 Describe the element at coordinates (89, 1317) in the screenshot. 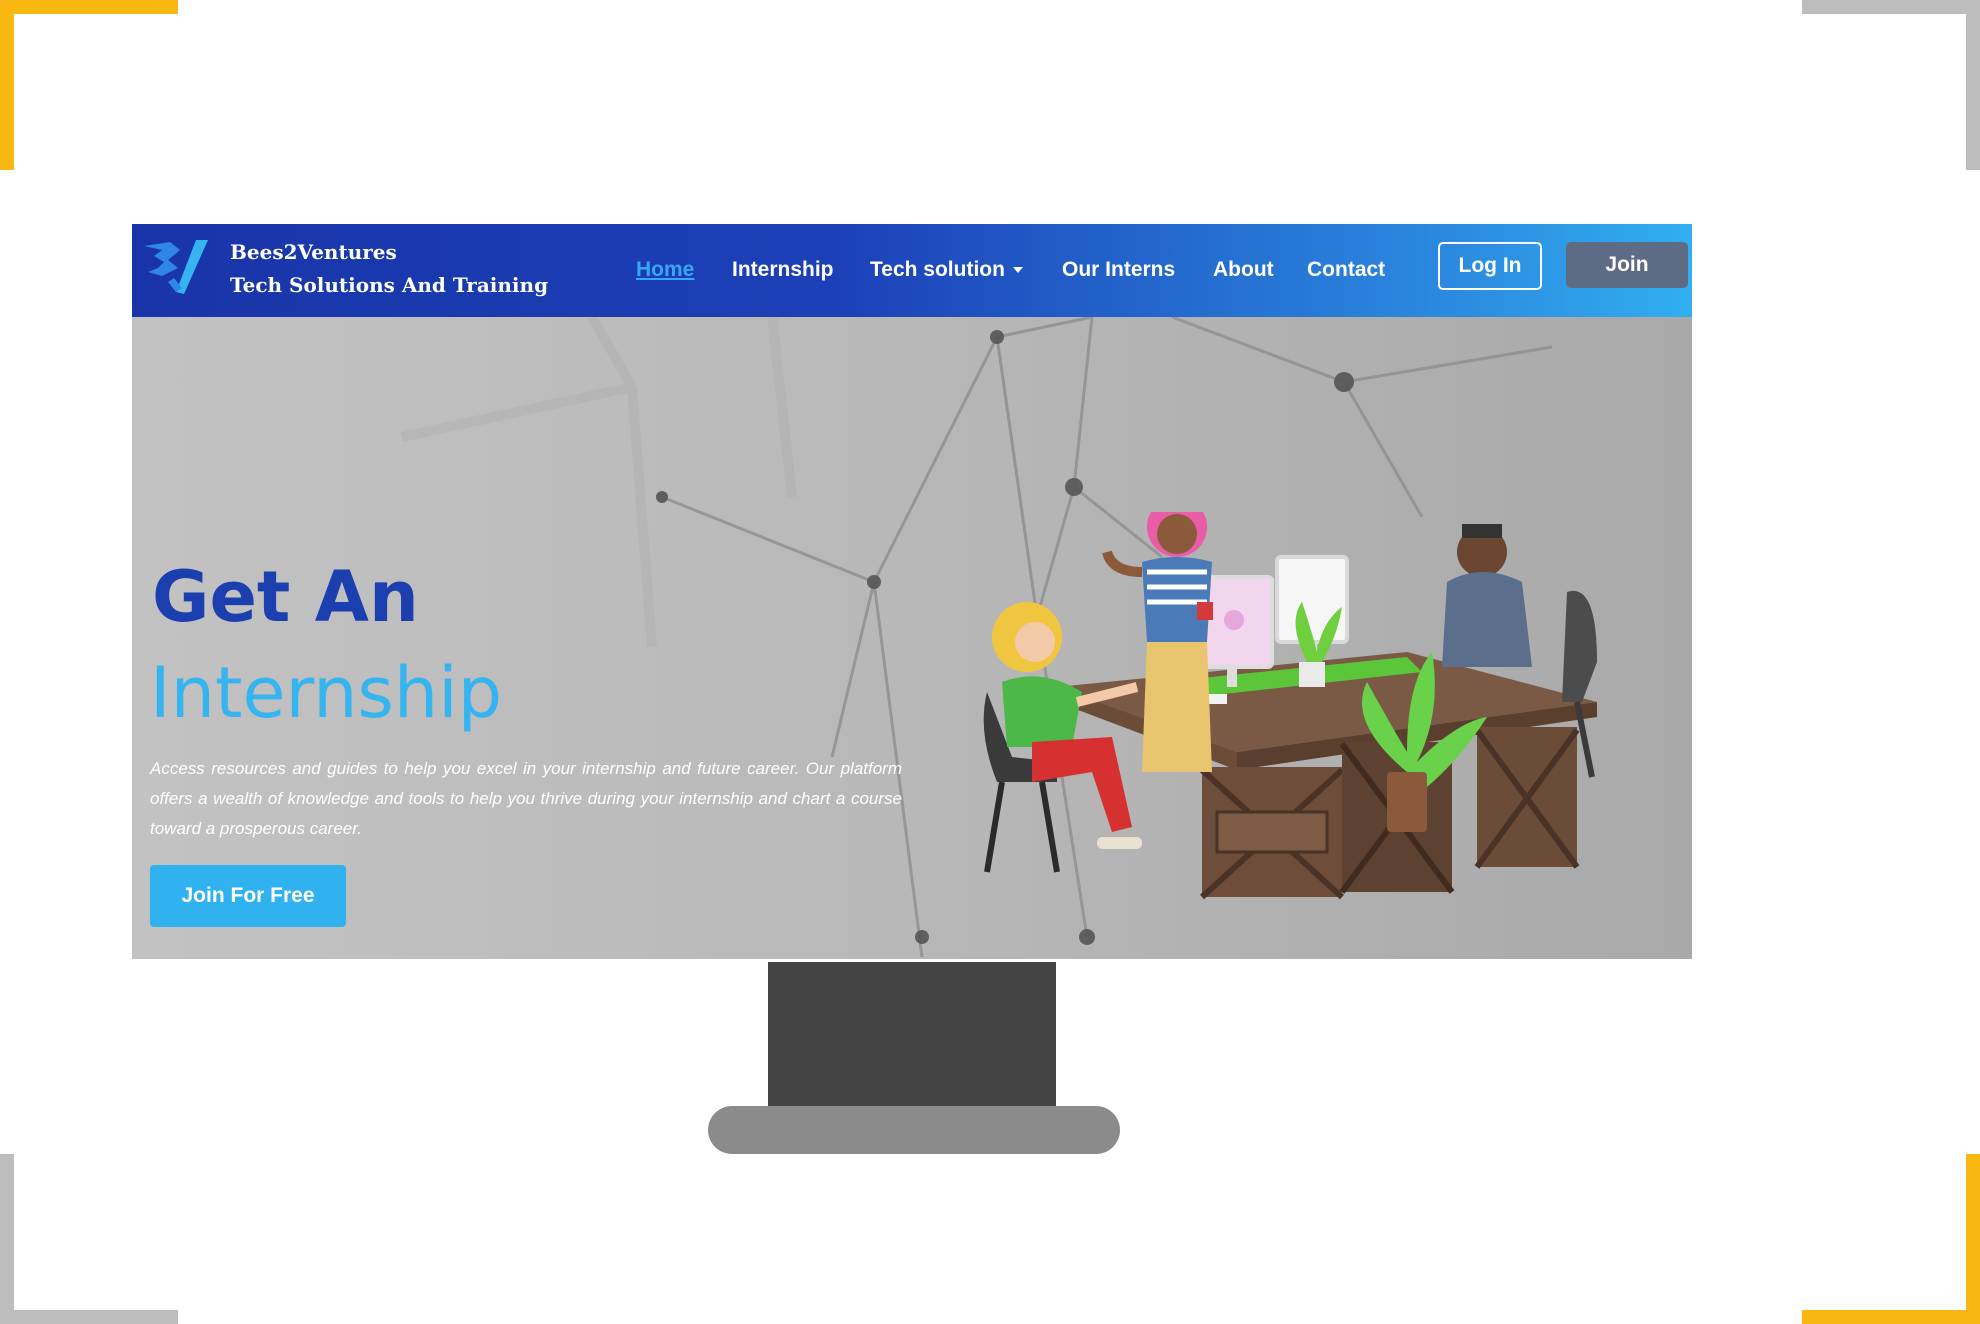

I see `corner-accent-bottom-left` at that location.